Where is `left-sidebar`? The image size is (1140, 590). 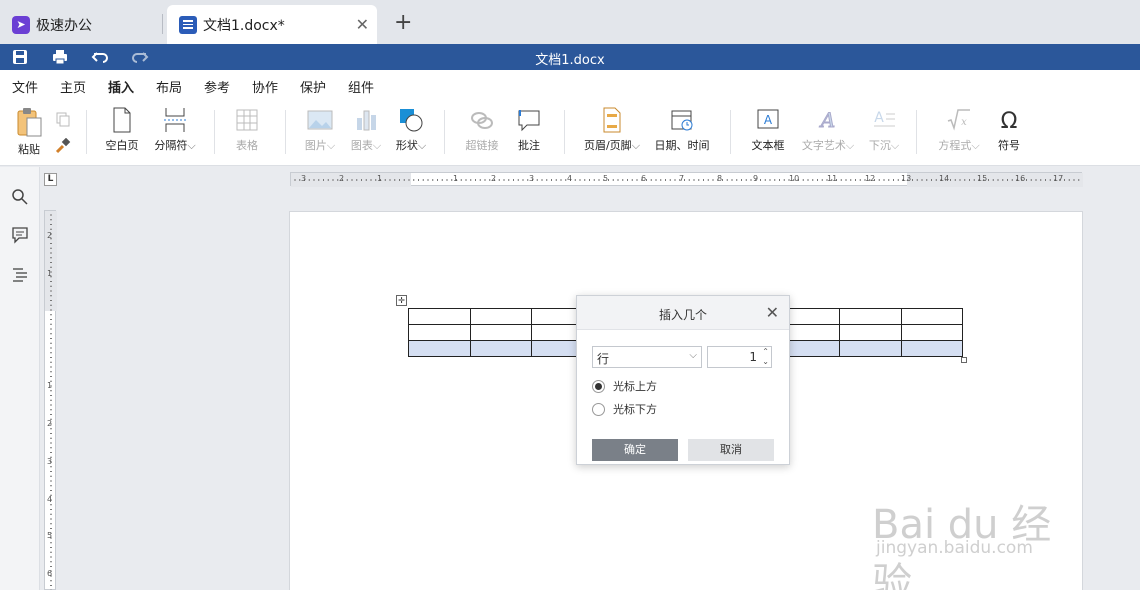 left-sidebar is located at coordinates (20, 378).